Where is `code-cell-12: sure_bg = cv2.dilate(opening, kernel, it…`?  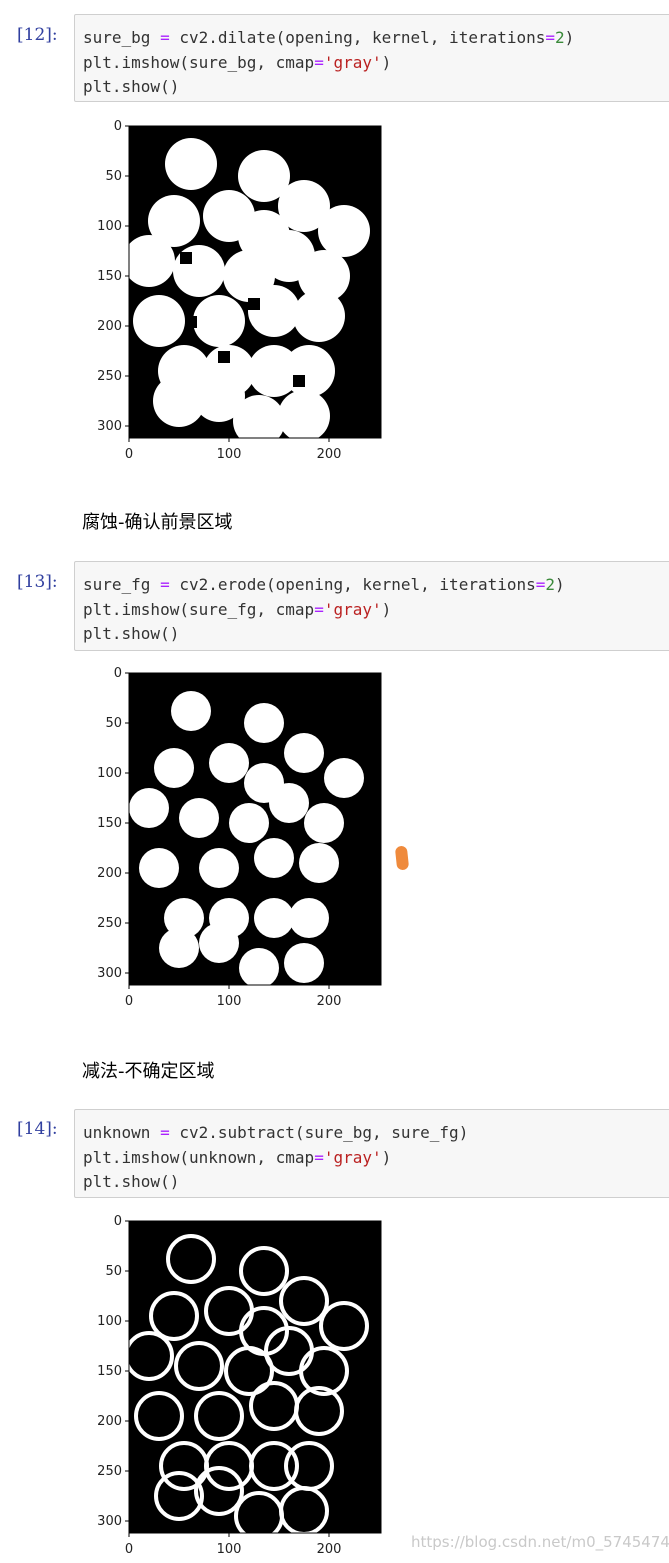 code-cell-12: sure_bg = cv2.dilate(opening, kernel, it… is located at coordinates (371, 58).